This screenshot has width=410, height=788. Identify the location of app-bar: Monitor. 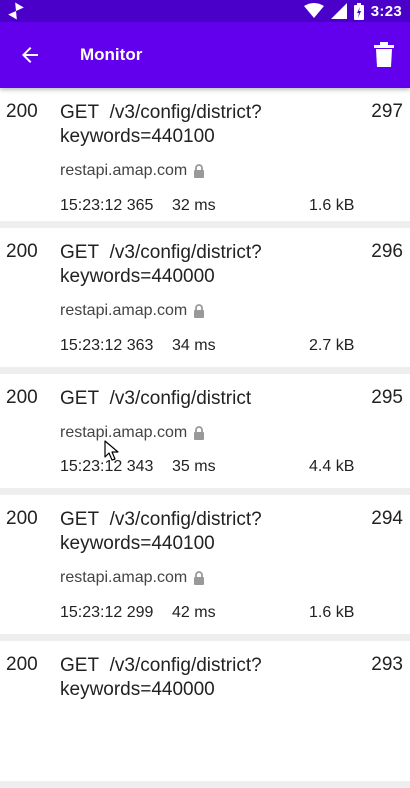
(205, 55).